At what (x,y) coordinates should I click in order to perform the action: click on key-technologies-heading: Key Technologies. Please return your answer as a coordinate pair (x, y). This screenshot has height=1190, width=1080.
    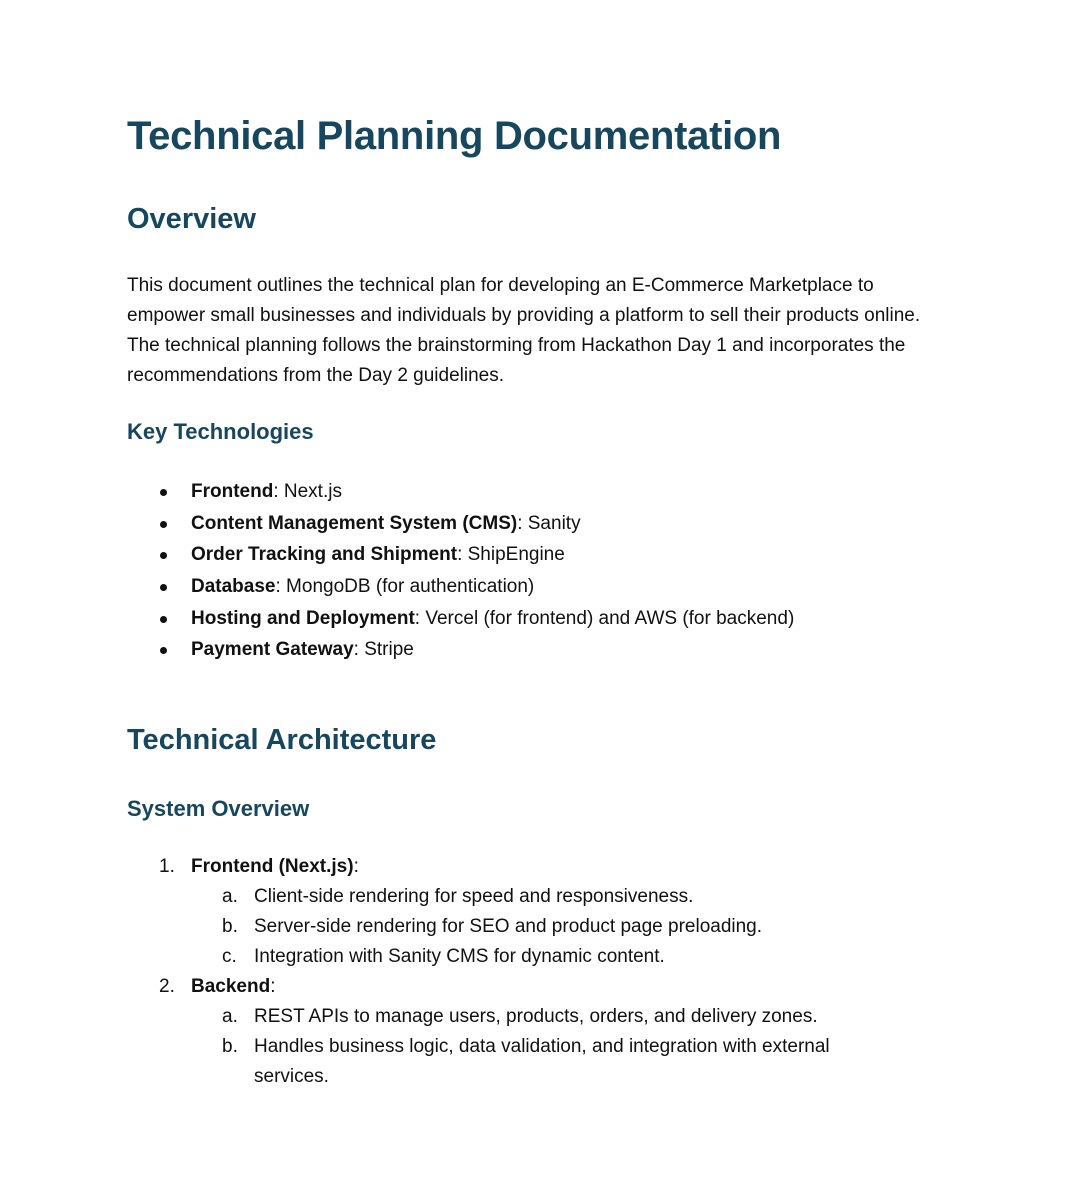
    Looking at the image, I should click on (220, 431).